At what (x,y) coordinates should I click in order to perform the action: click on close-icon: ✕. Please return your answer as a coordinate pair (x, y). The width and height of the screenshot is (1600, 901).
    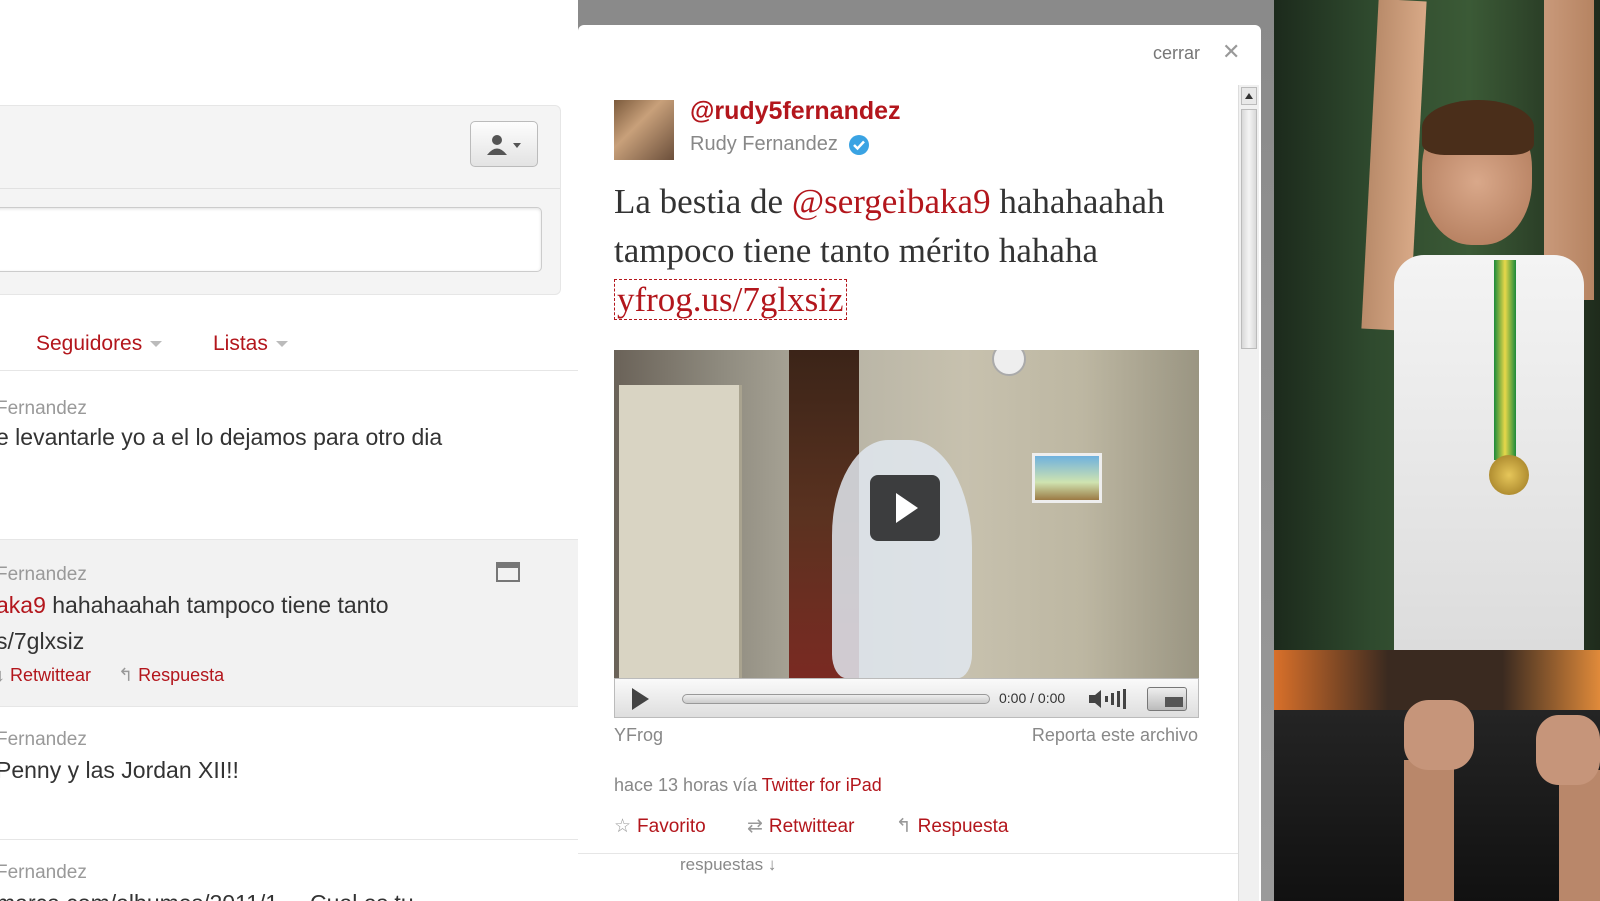
    Looking at the image, I should click on (1231, 52).